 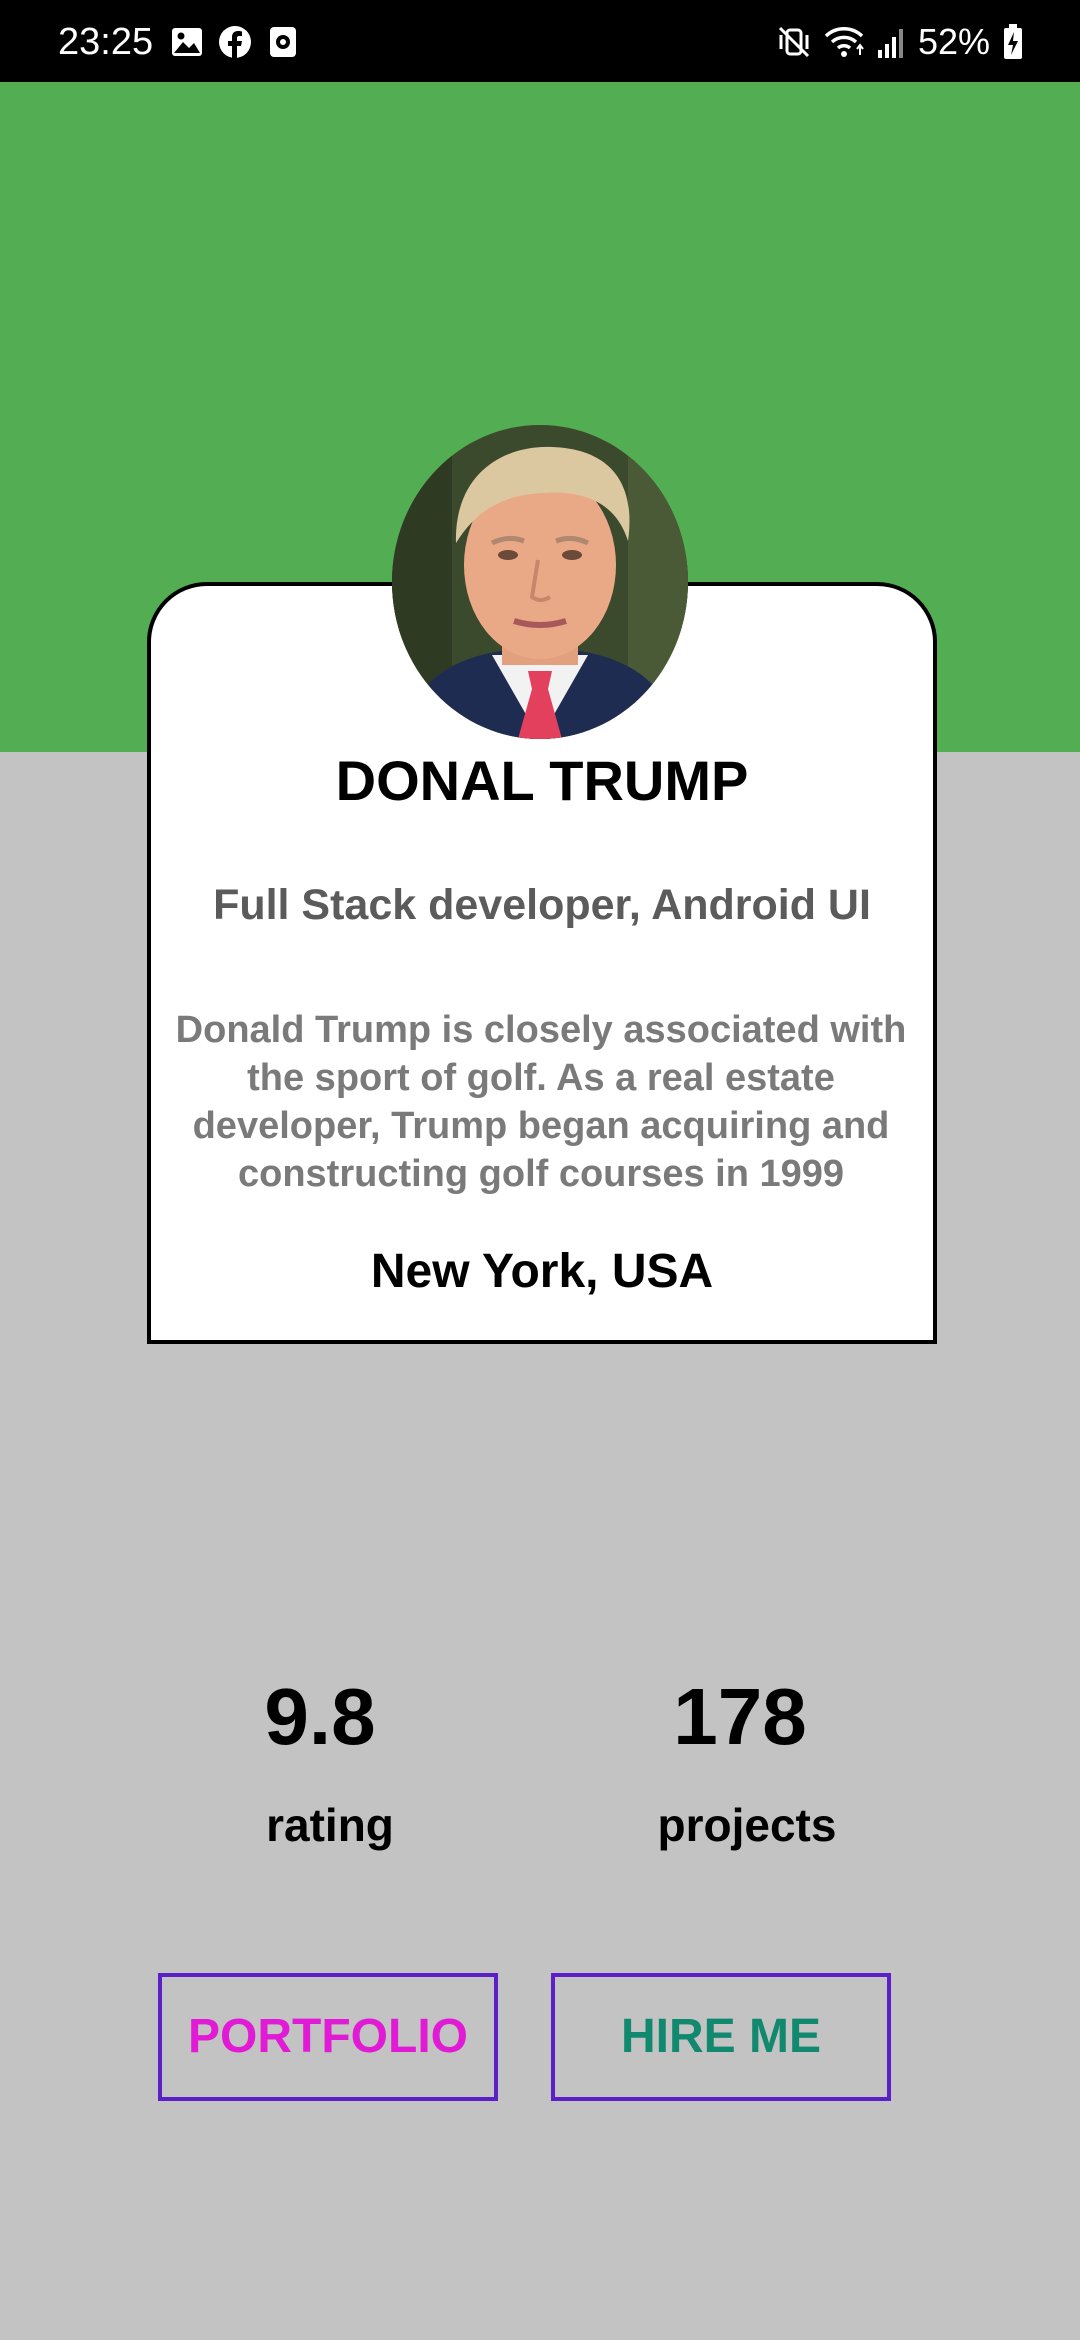 What do you see at coordinates (1013, 42) in the screenshot?
I see `battery-charging-icon` at bounding box center [1013, 42].